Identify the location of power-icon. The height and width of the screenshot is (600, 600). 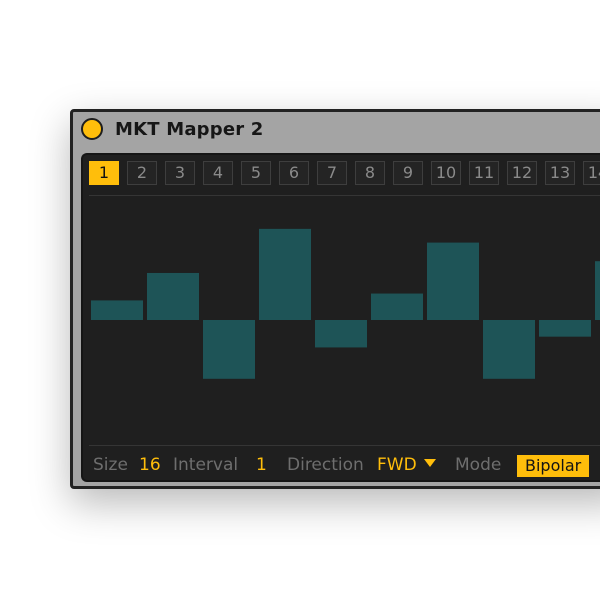
(92, 129).